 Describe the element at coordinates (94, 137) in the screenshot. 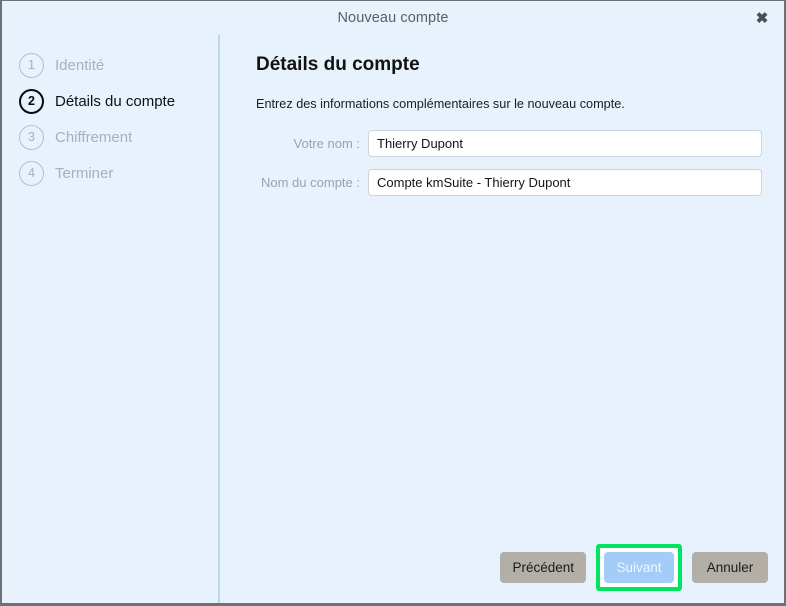

I see `step-label: Chiffrement` at that location.